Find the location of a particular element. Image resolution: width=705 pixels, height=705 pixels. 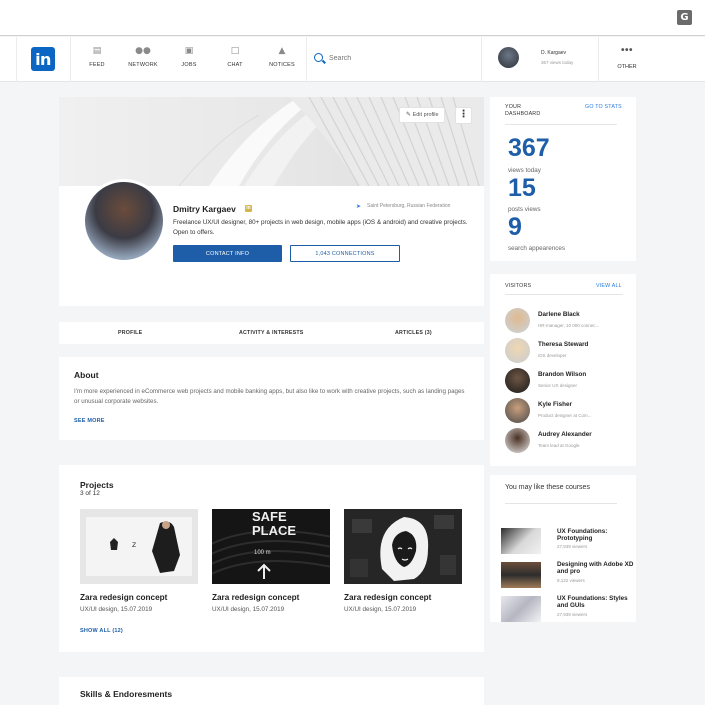

nav-item-notices: ▲ NOTICES is located at coordinates (282, 56).